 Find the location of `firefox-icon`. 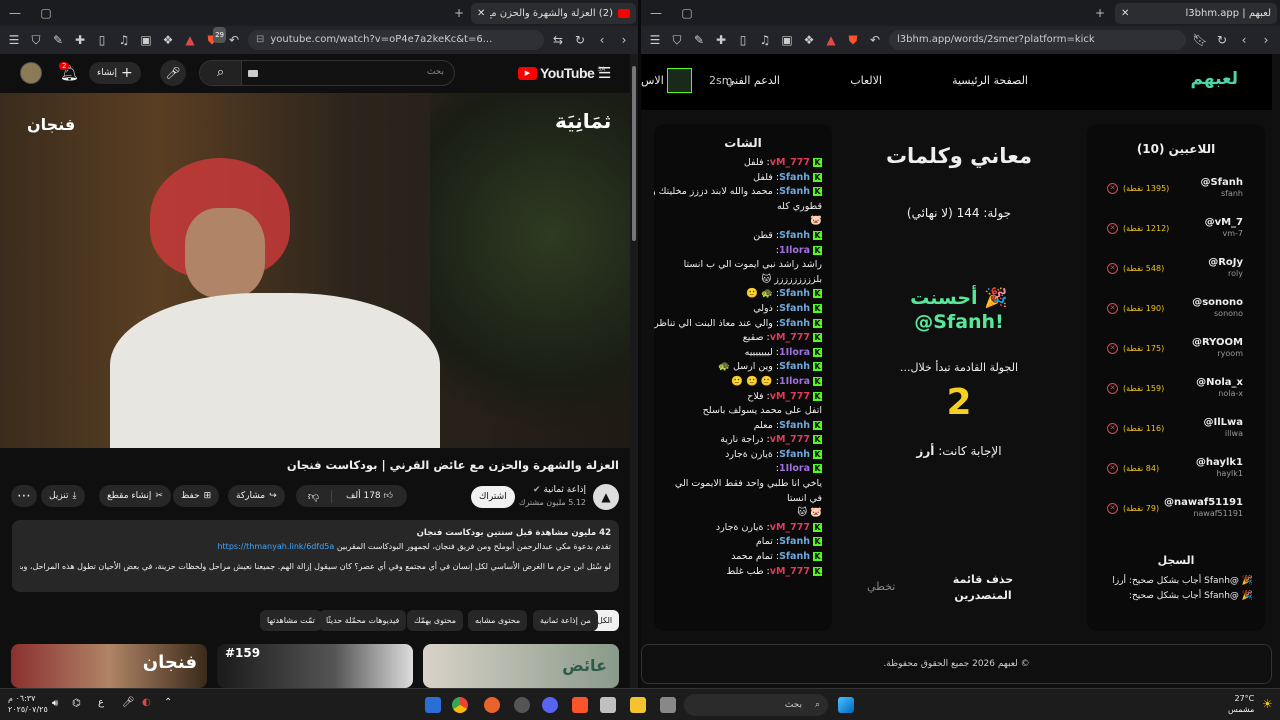

firefox-icon is located at coordinates (492, 705).